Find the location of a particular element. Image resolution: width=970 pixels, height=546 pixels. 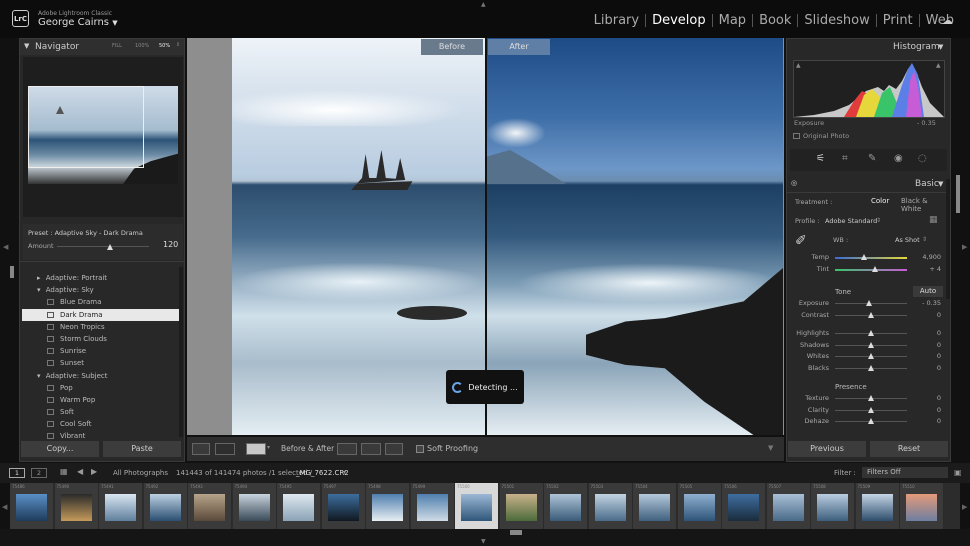

source-label: All Photographs is located at coordinates (140, 473).